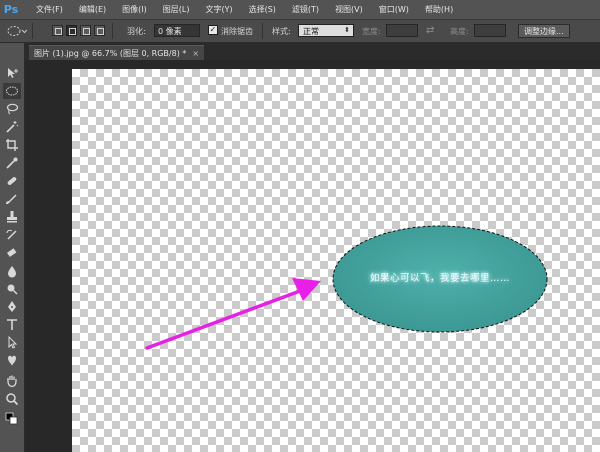 The width and height of the screenshot is (600, 452). Describe the element at coordinates (136, 31) in the screenshot. I see `feather-label: 羽化:` at that location.